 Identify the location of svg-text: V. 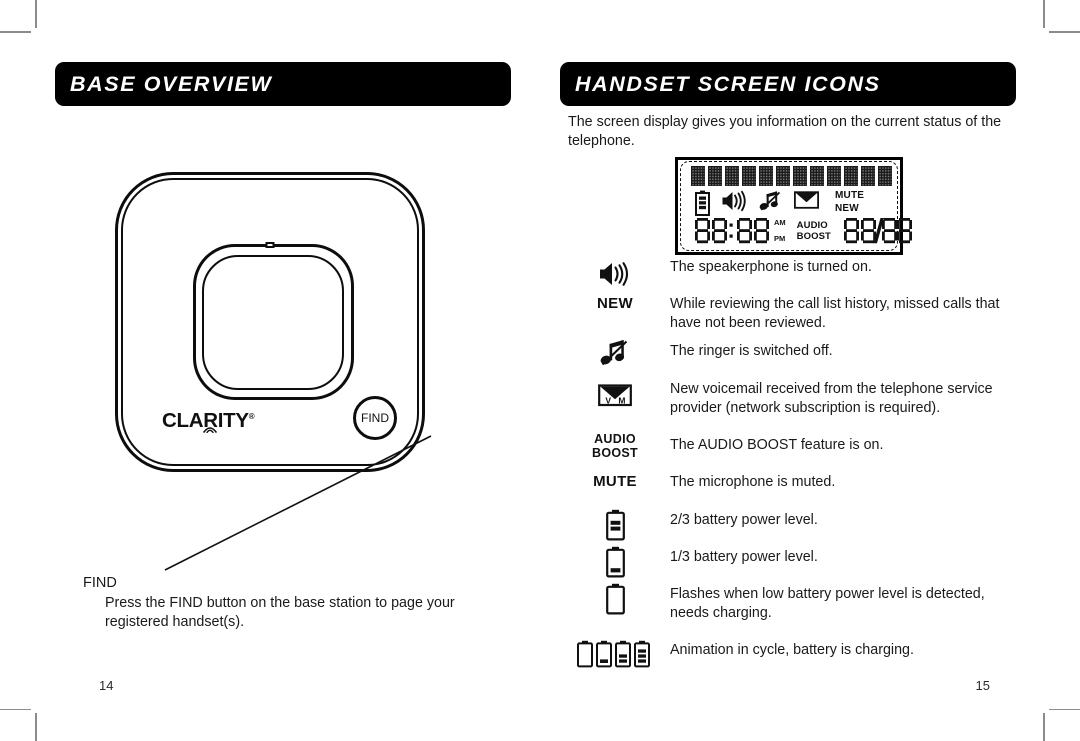
(608, 400).